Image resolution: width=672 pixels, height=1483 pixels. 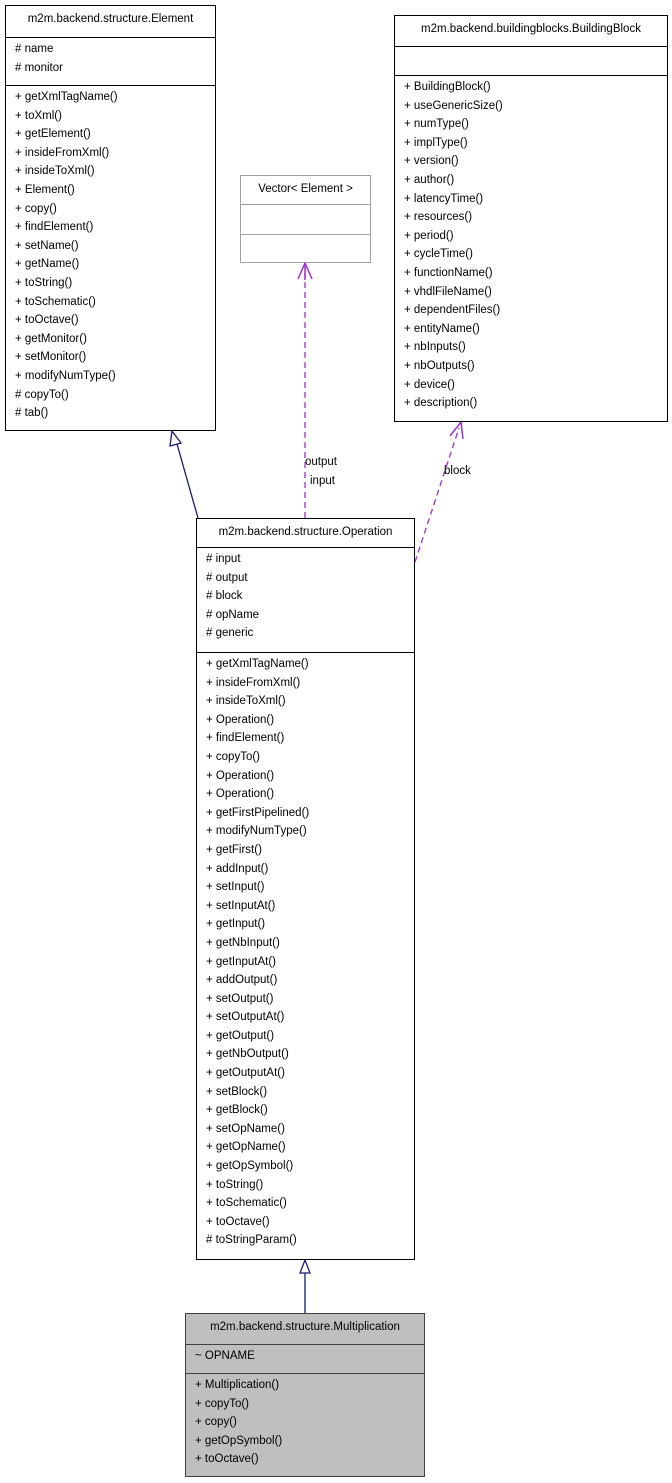 What do you see at coordinates (310, 943) in the screenshot?
I see `method-item: + getNbInput()` at bounding box center [310, 943].